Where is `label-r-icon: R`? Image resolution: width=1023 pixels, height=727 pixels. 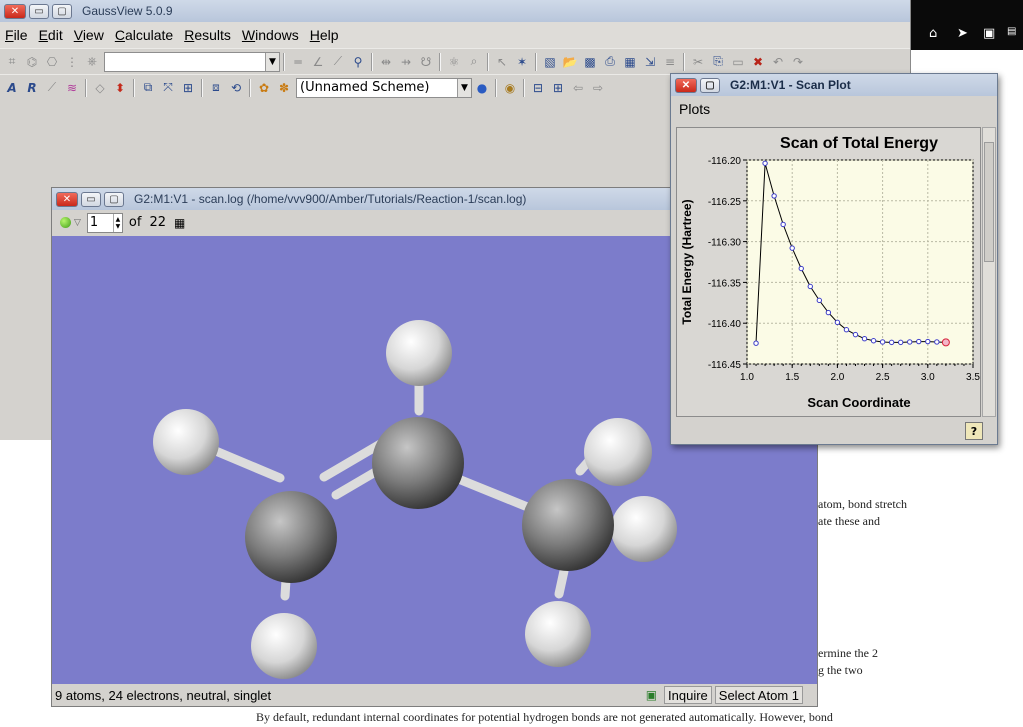 label-r-icon: R is located at coordinates (32, 88).